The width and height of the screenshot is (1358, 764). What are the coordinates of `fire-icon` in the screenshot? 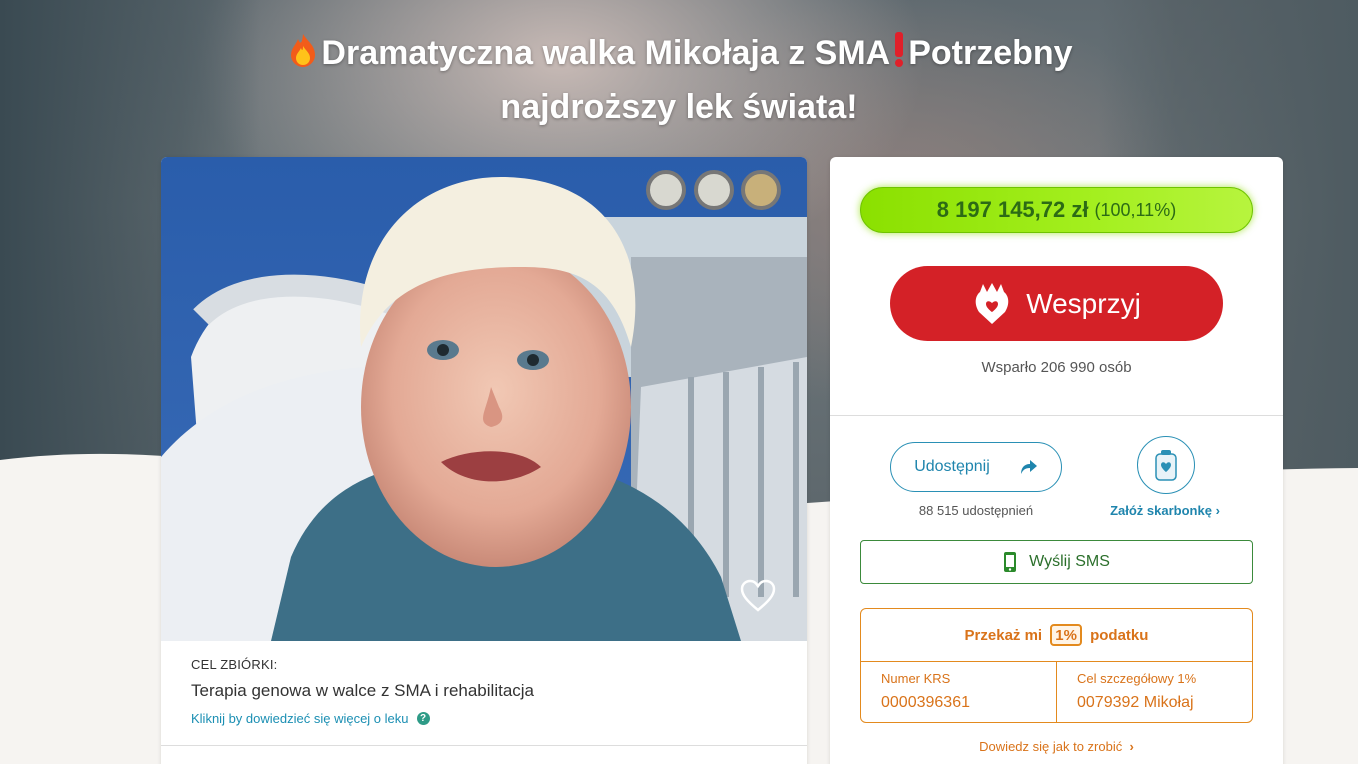 It's located at (303, 57).